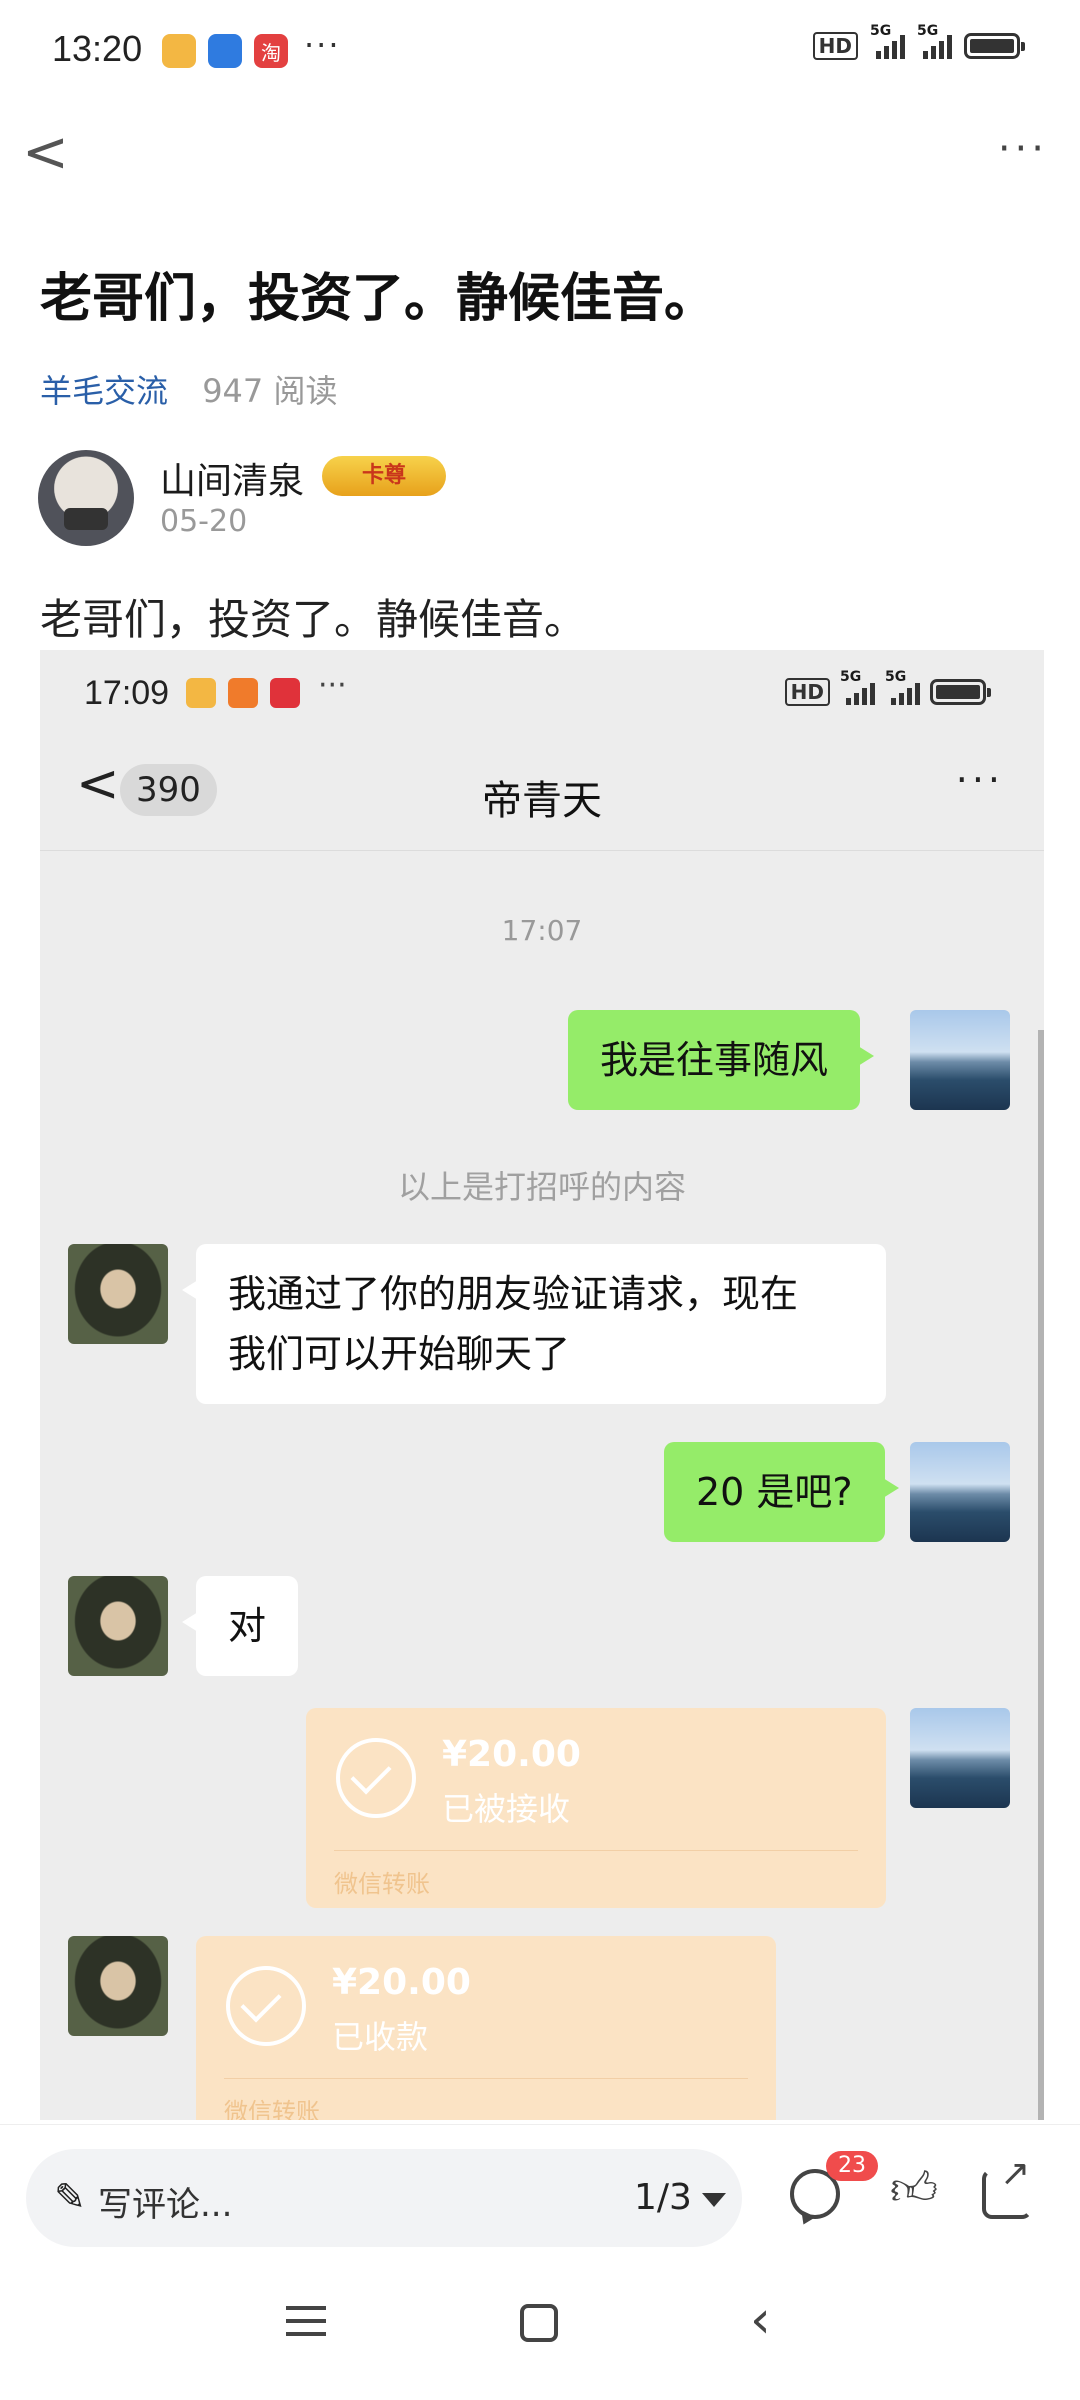 This screenshot has height=2400, width=1080. I want to click on chat-more-icon: ···, so click(979, 780).